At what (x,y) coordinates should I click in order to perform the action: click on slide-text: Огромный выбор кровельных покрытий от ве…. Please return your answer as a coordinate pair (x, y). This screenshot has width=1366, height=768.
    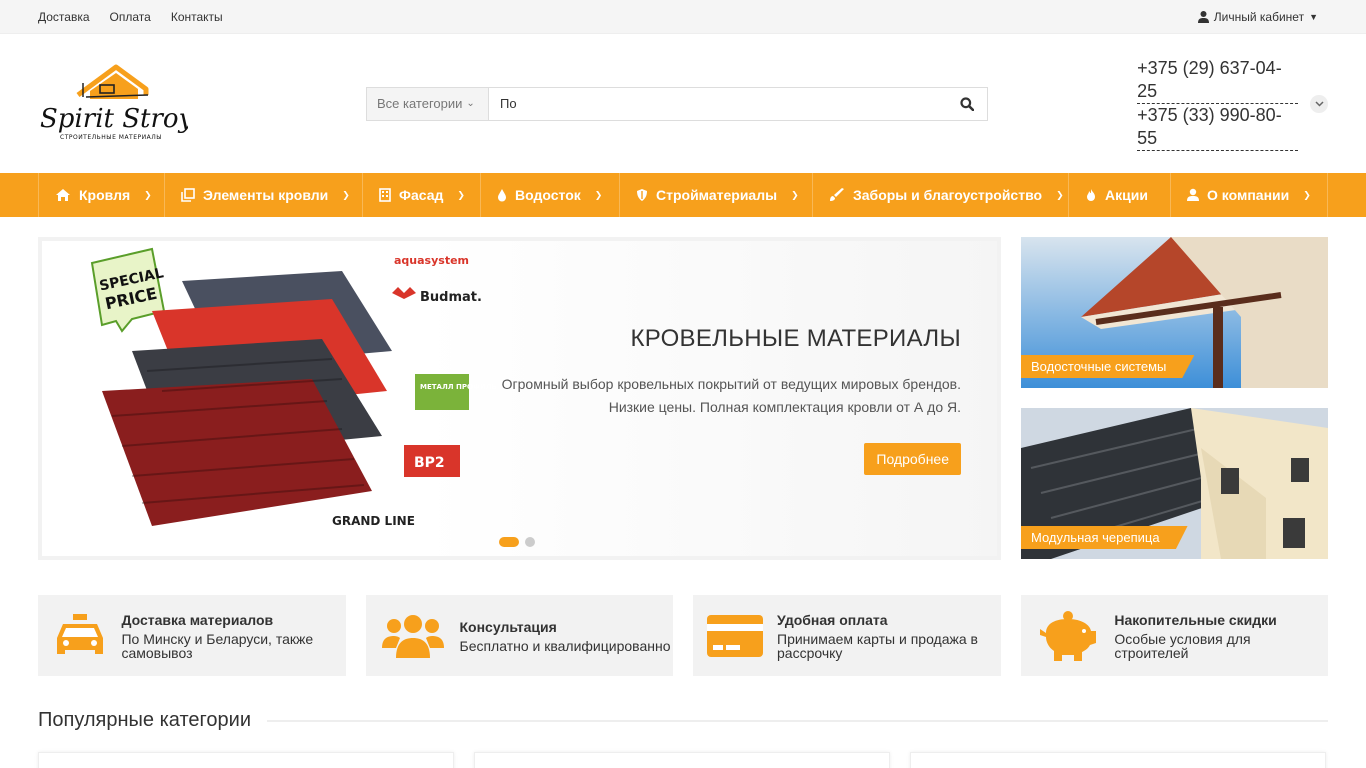
    Looking at the image, I should click on (731, 395).